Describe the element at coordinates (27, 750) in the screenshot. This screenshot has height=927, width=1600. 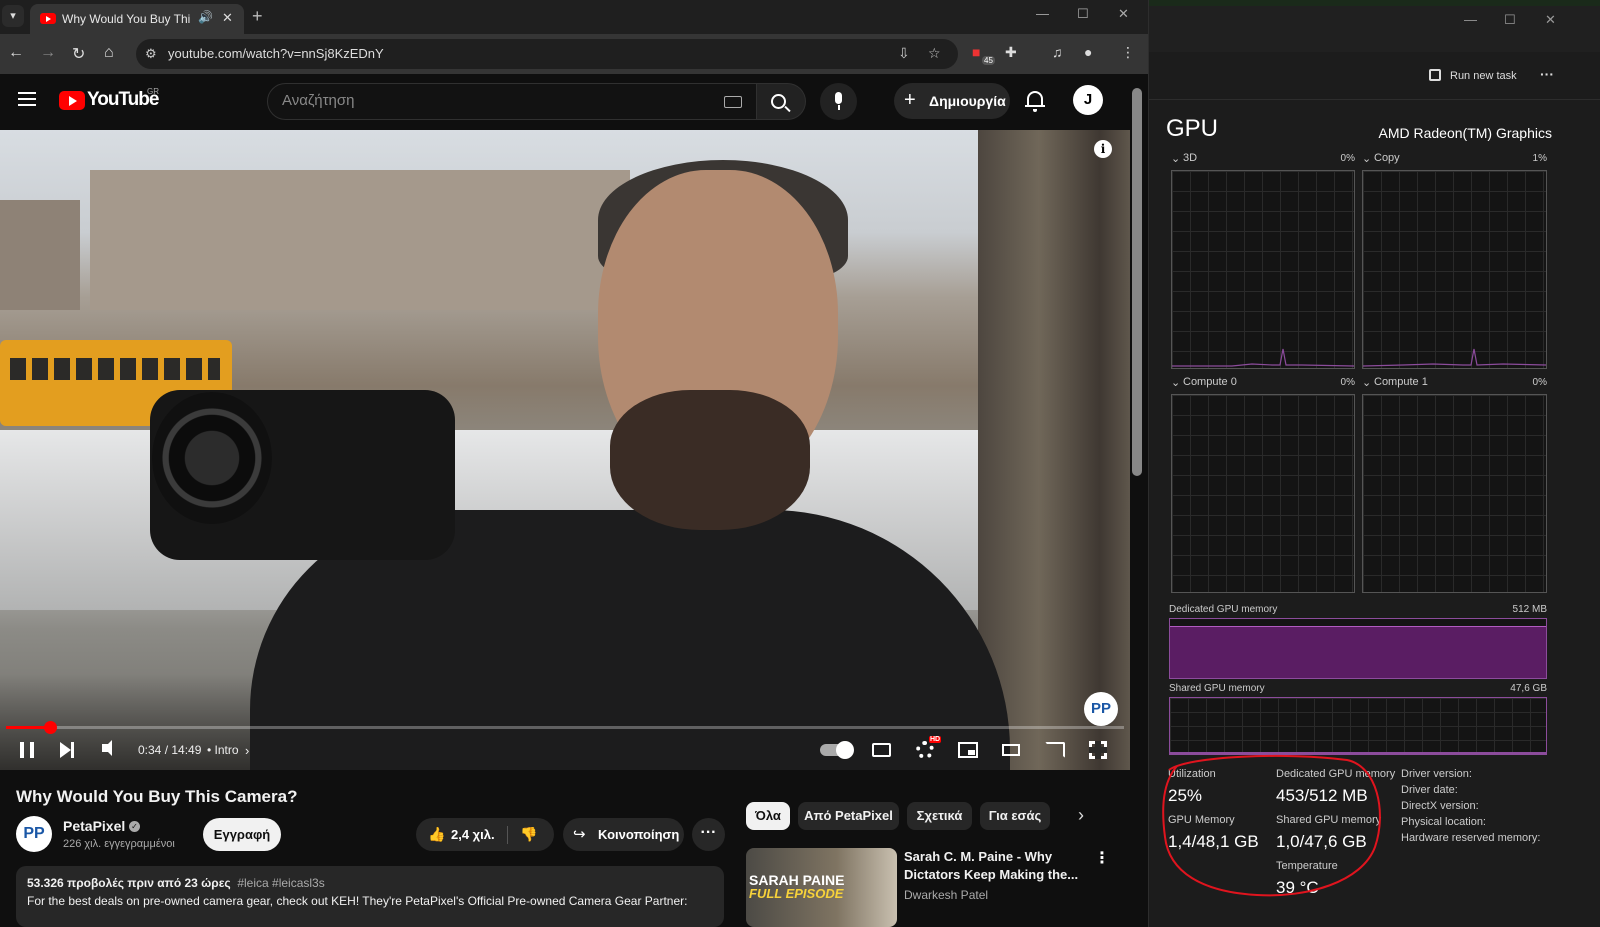
I see `pause-icon` at that location.